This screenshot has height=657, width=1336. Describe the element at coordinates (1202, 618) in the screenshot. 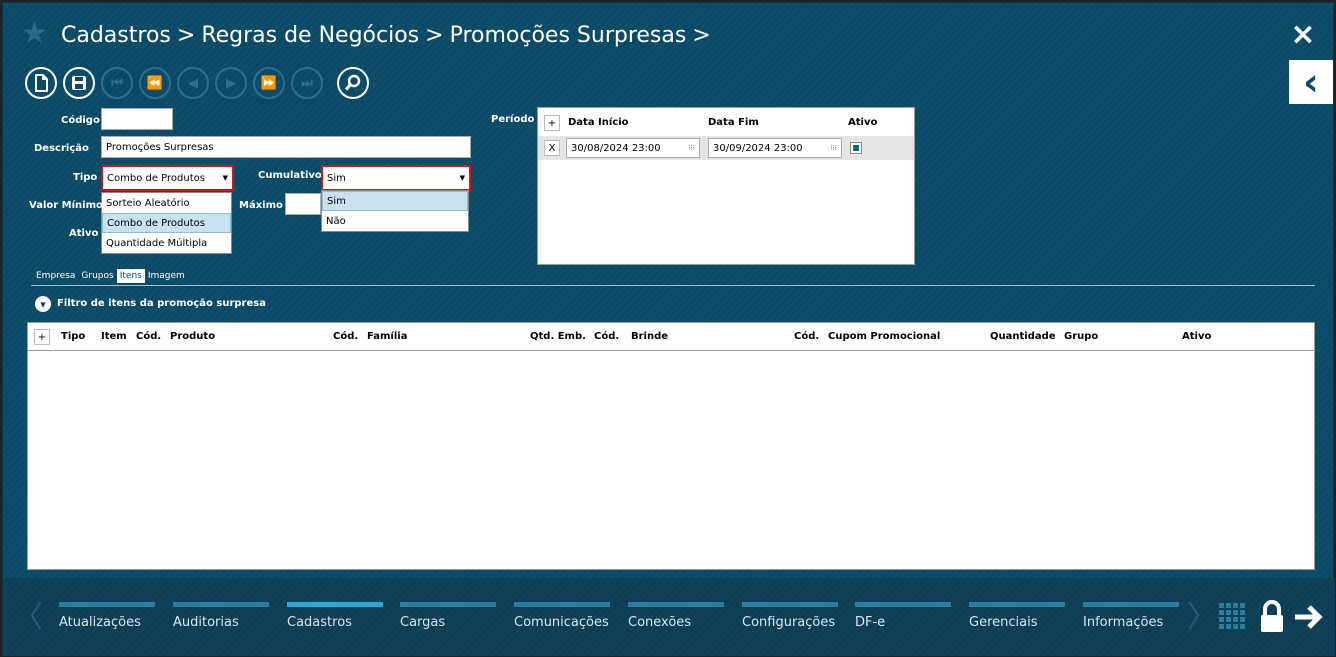

I see `scroll-right-icon: 〉` at that location.